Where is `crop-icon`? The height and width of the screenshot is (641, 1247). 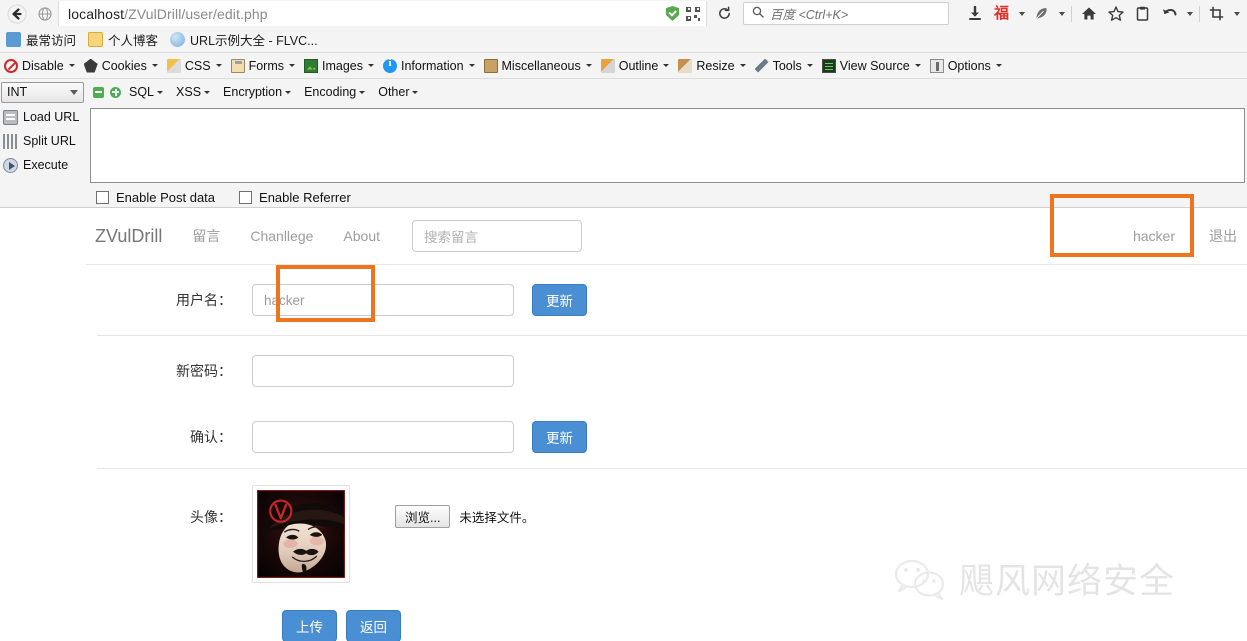 crop-icon is located at coordinates (1216, 13).